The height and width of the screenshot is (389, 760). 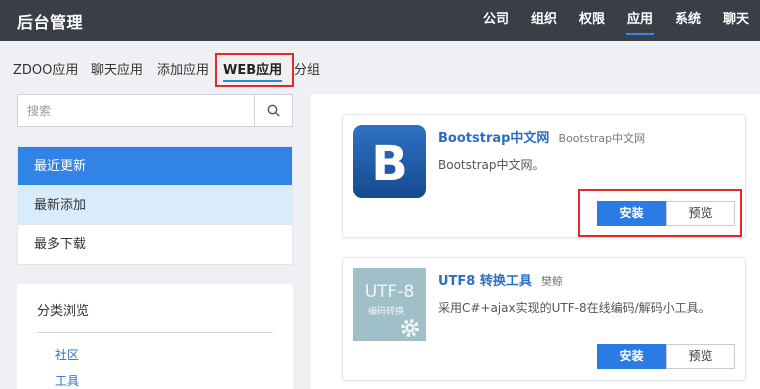 I want to click on top-nav: 公司 组织 权限 应用 系统 聊天, so click(x=616, y=20).